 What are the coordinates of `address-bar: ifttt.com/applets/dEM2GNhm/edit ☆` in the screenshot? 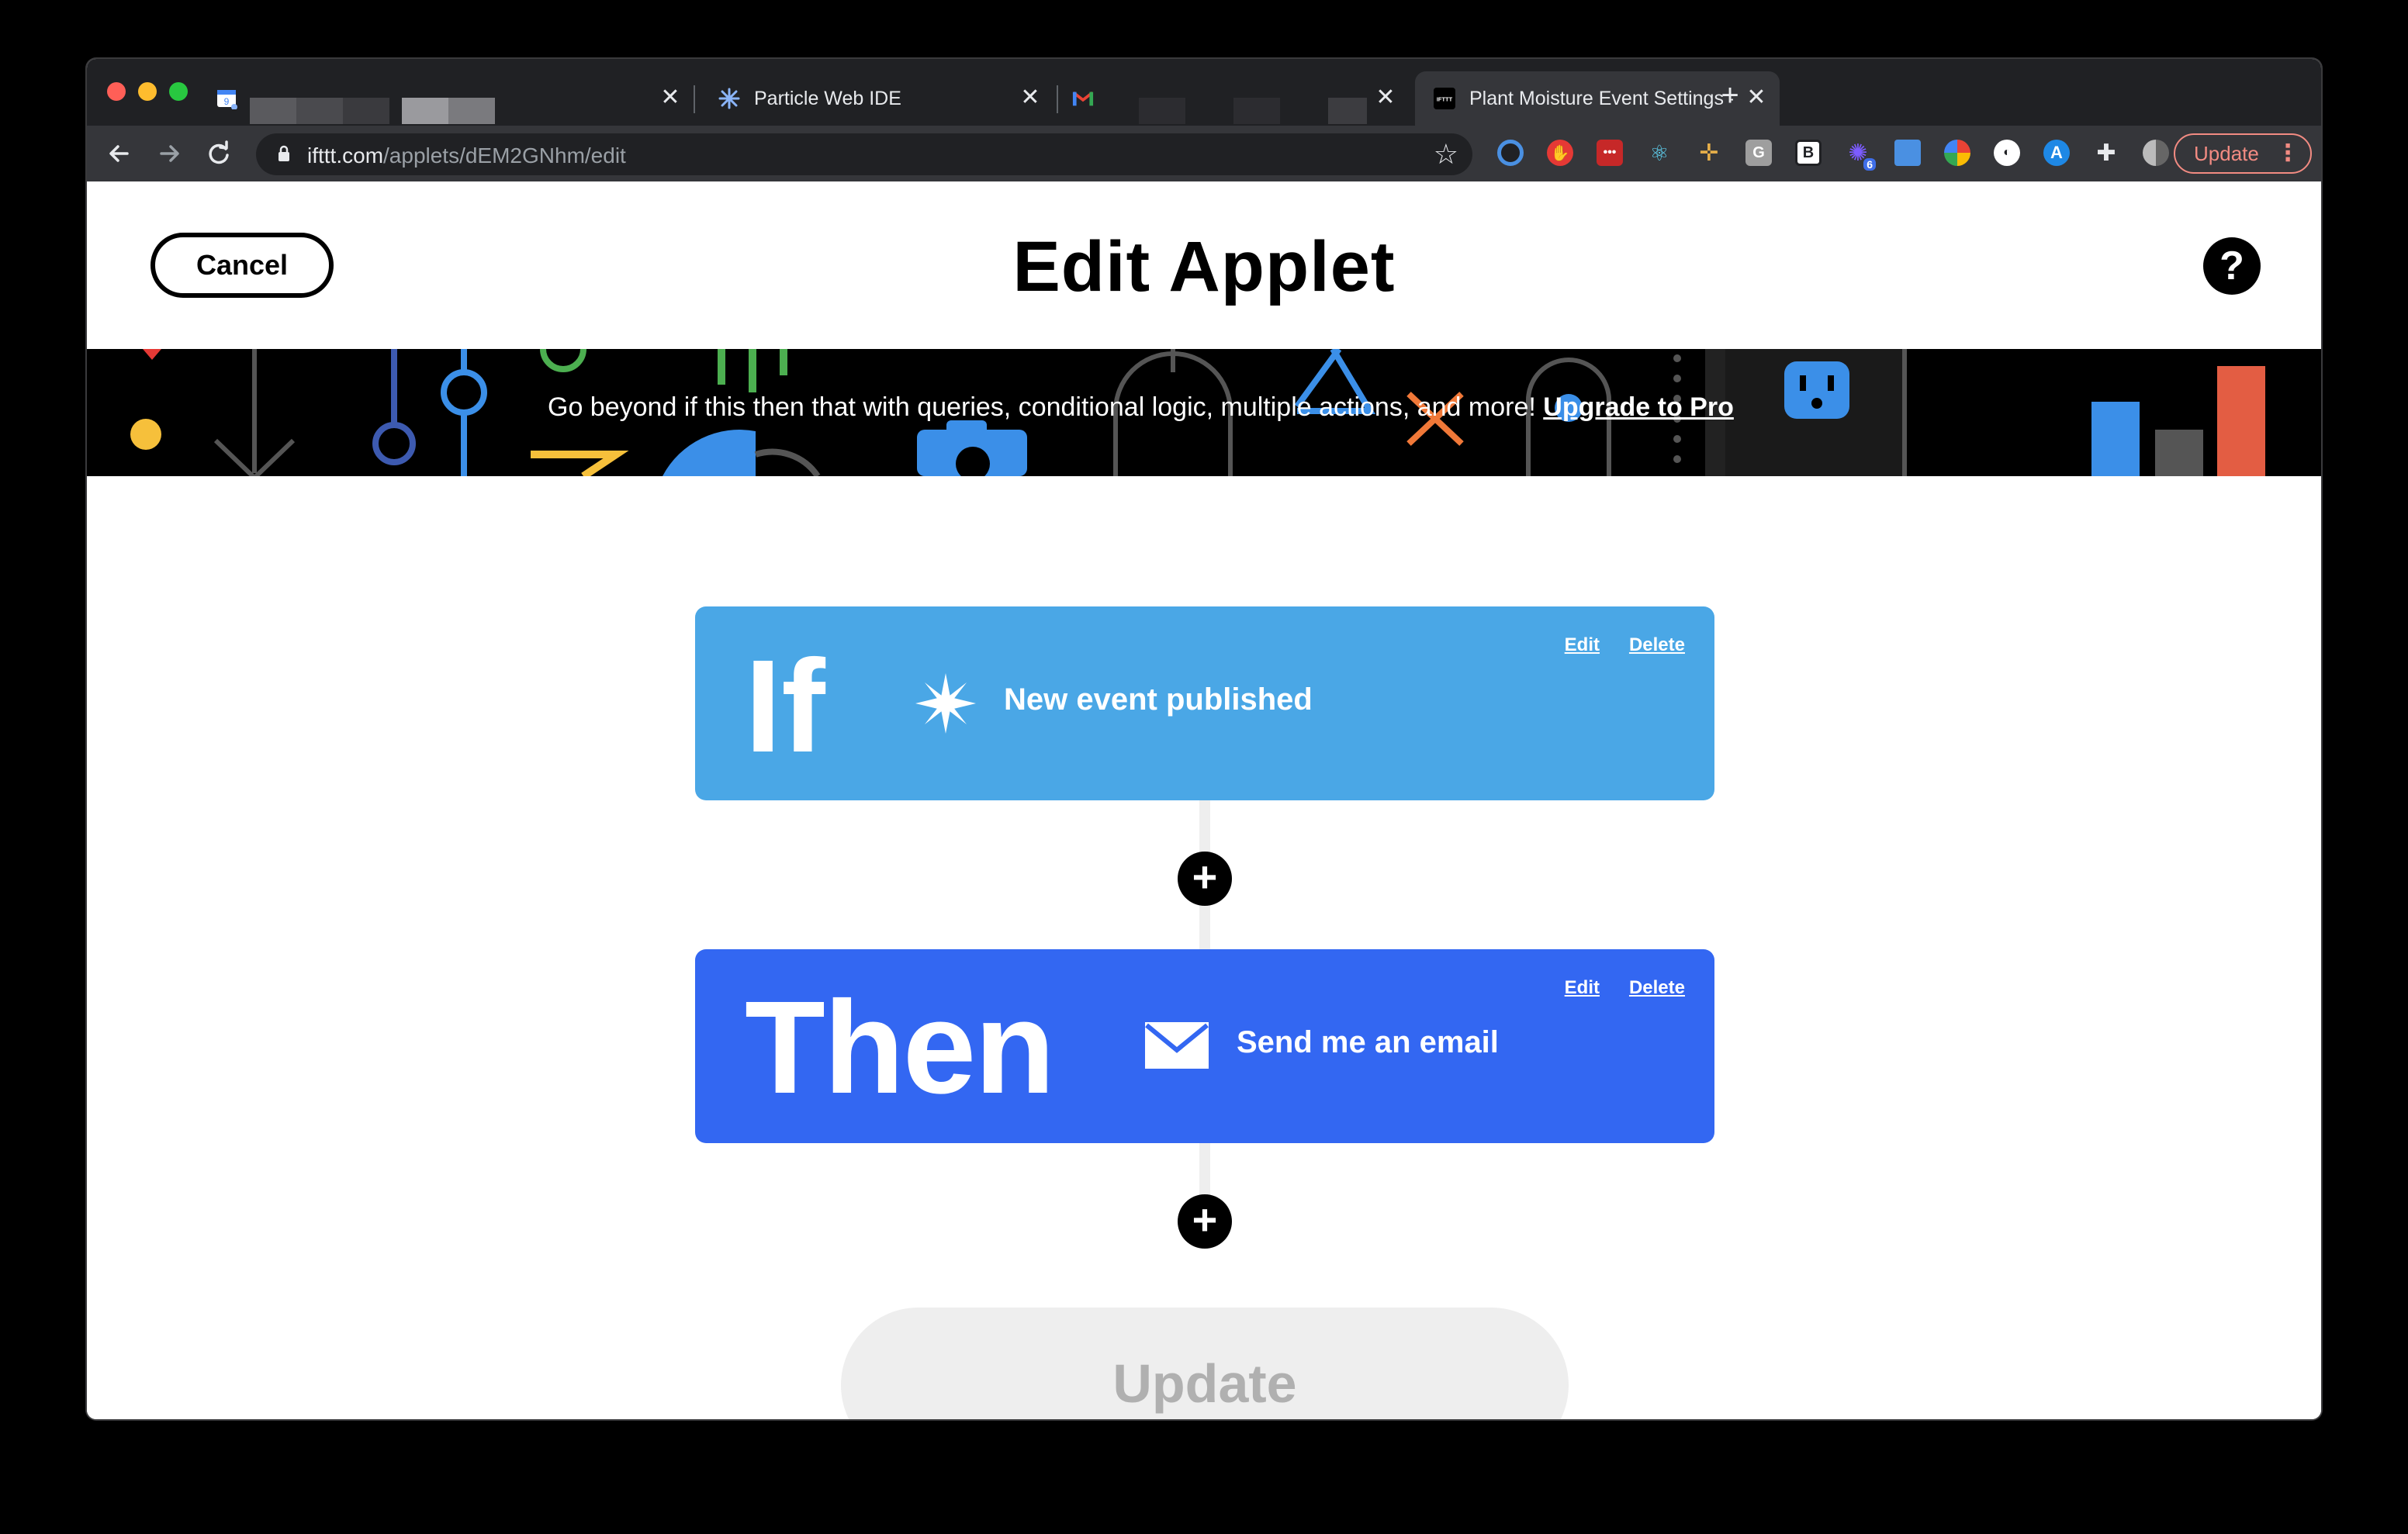 It's located at (864, 154).